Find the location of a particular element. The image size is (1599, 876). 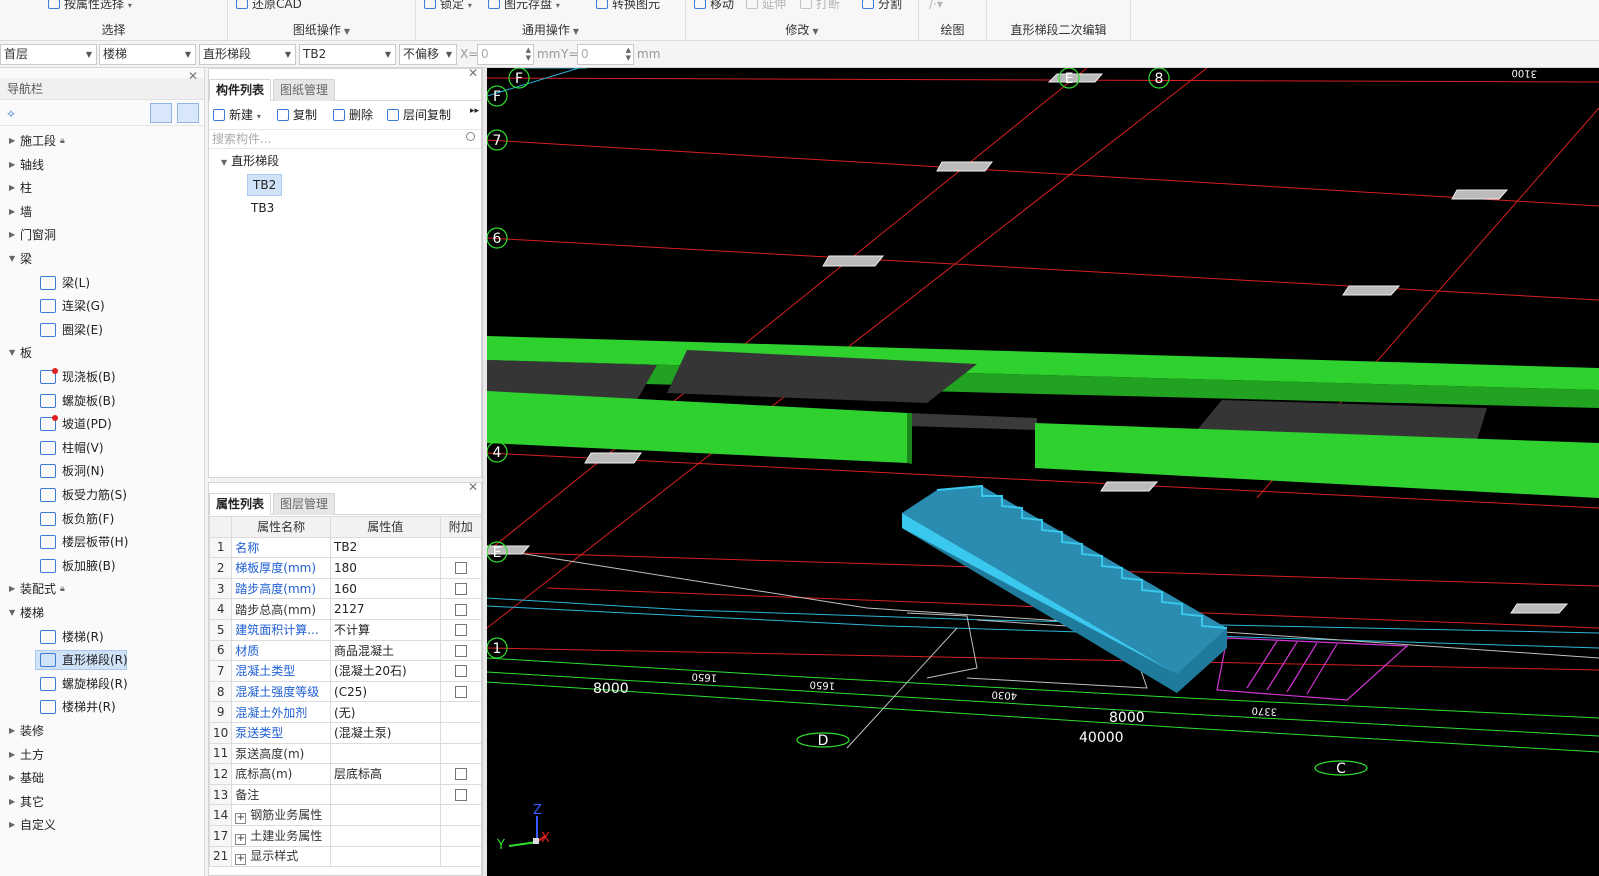

tab-layer-management: 图层管理 is located at coordinates (304, 504).